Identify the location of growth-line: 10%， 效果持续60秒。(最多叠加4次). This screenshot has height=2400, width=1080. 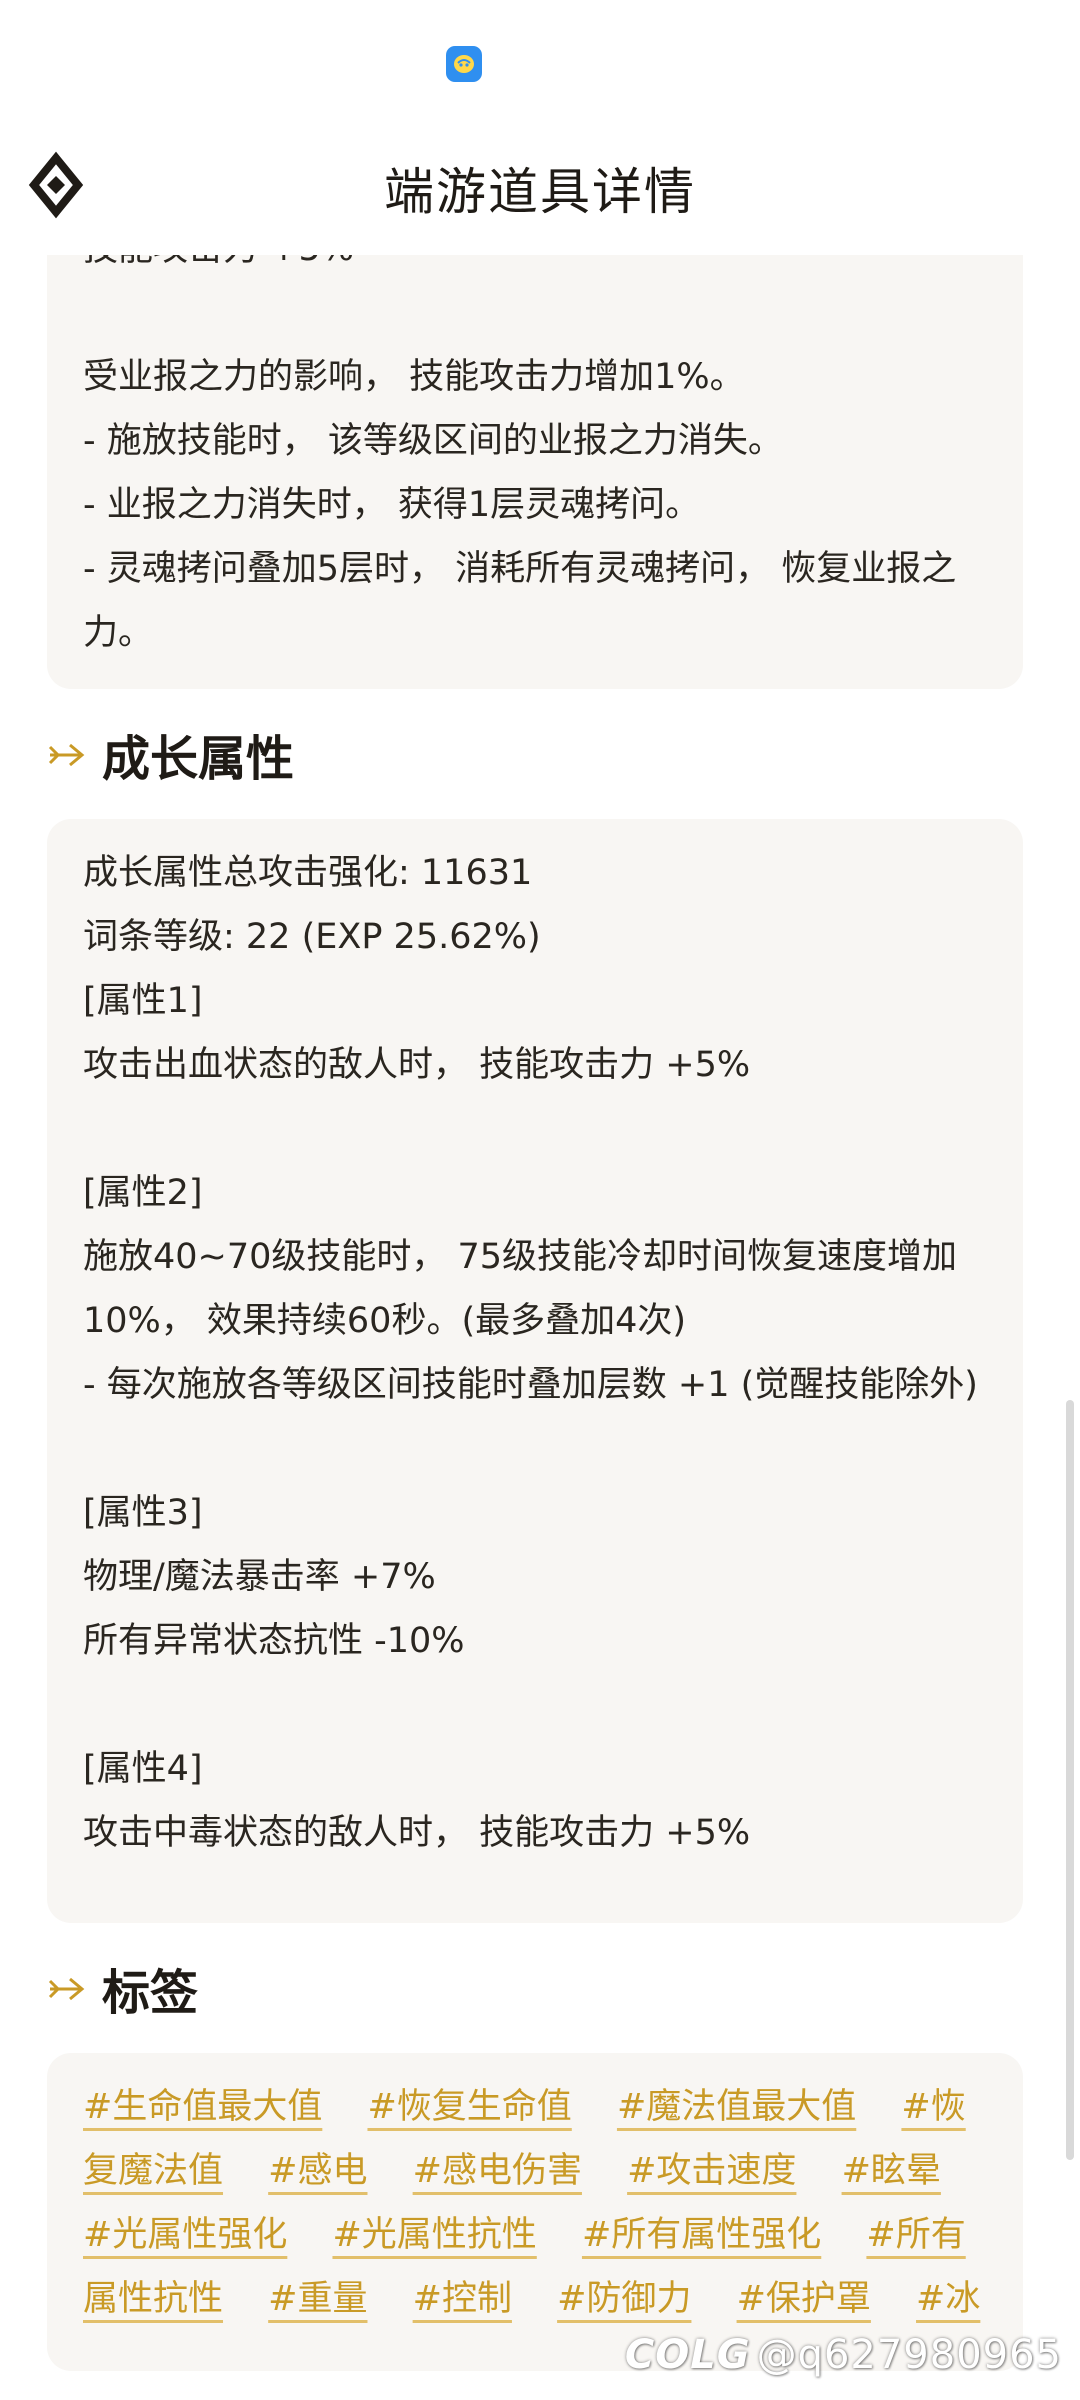
(385, 1321).